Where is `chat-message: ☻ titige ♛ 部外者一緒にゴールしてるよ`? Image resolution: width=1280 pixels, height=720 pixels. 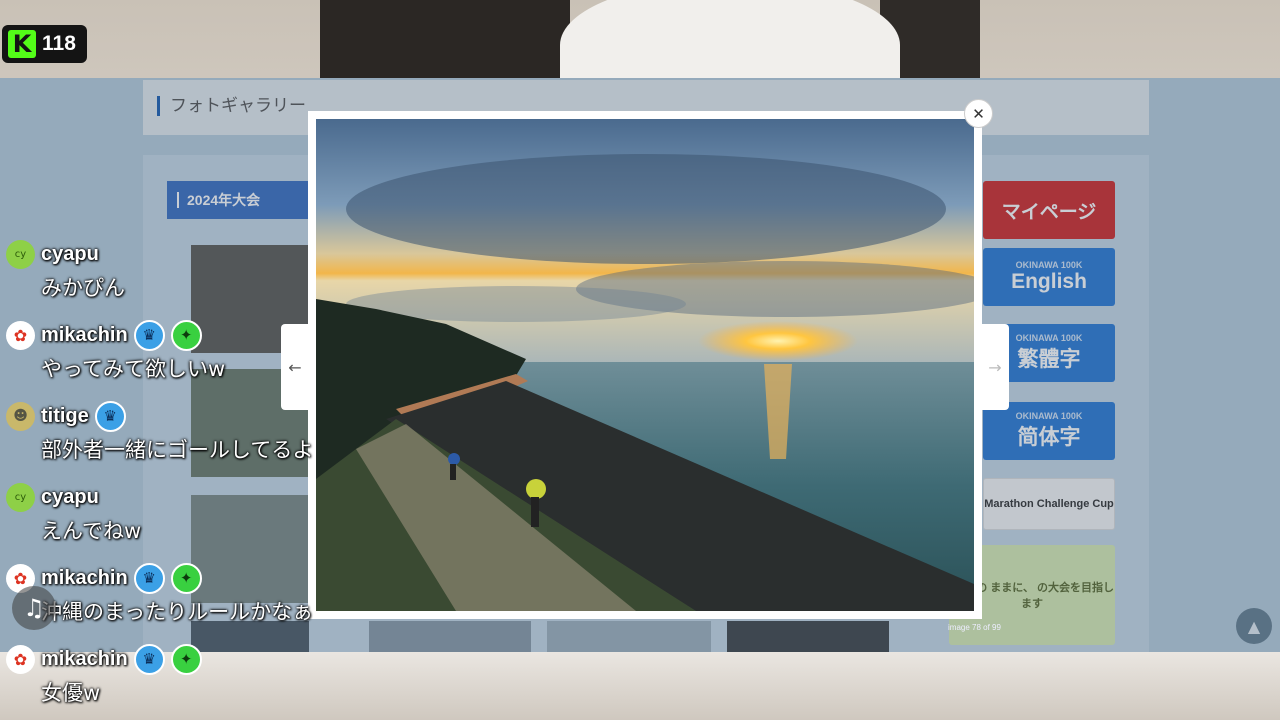 chat-message: ☻ titige ♛ 部外者一緒にゴールしてるよ is located at coordinates (206, 440).